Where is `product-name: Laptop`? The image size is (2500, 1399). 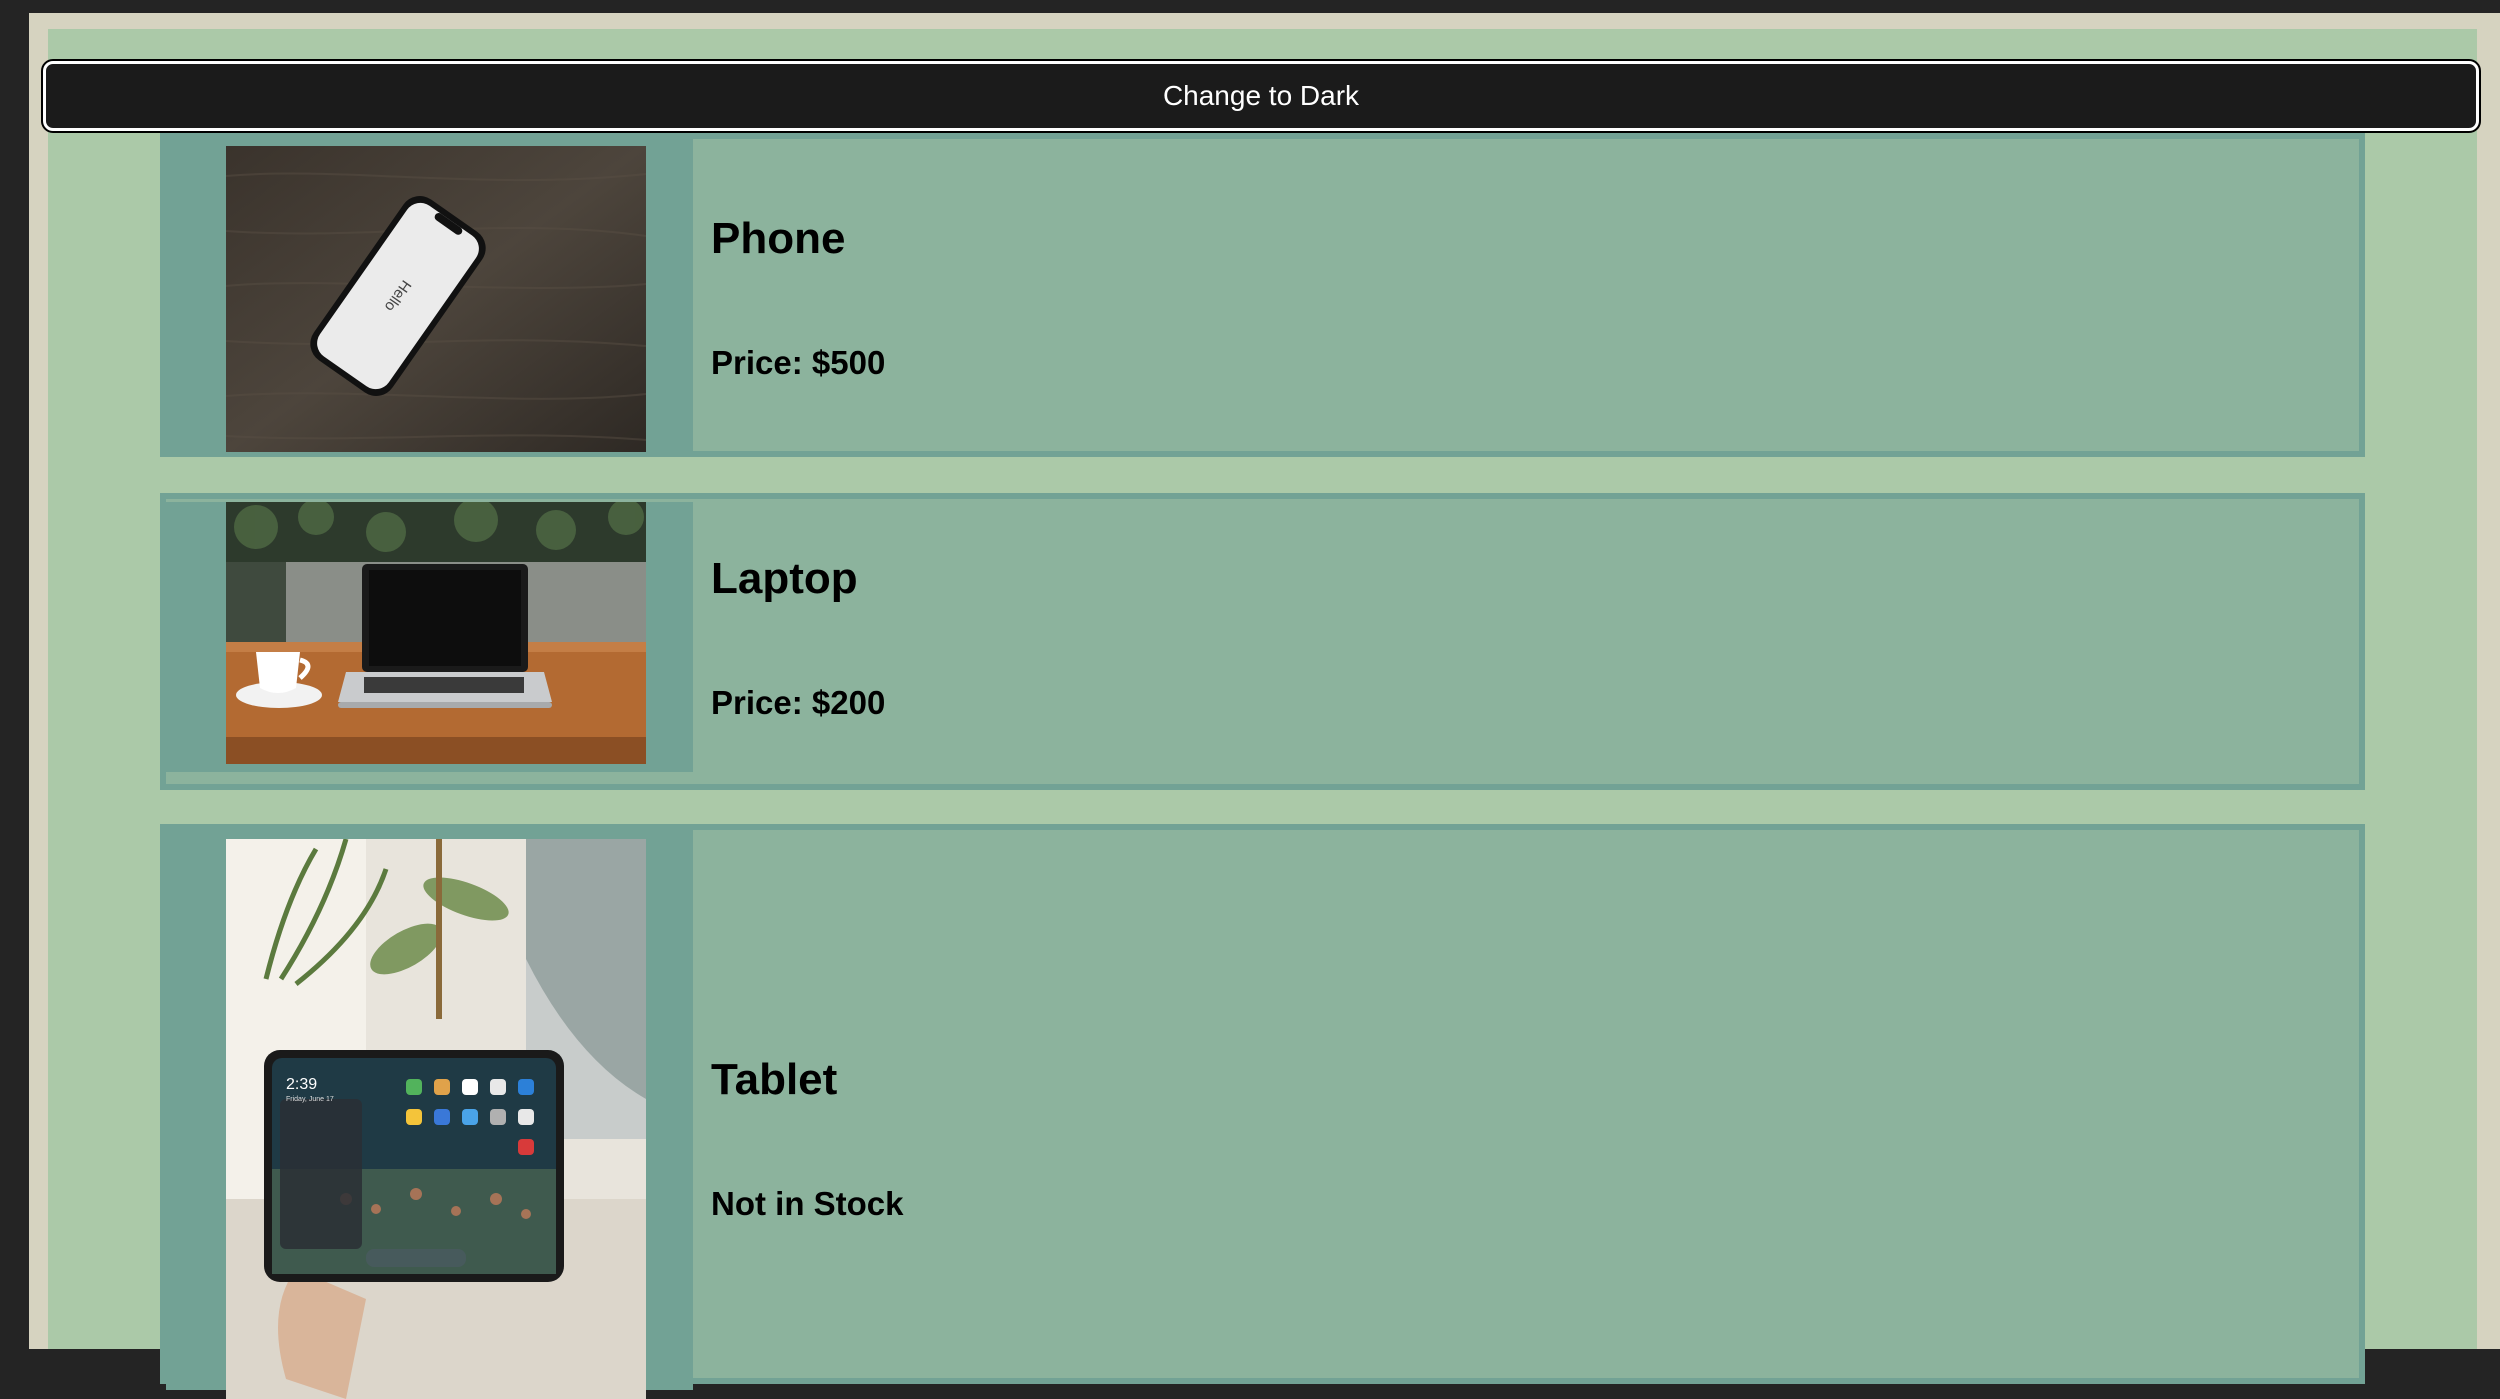
product-name: Laptop is located at coordinates (784, 578).